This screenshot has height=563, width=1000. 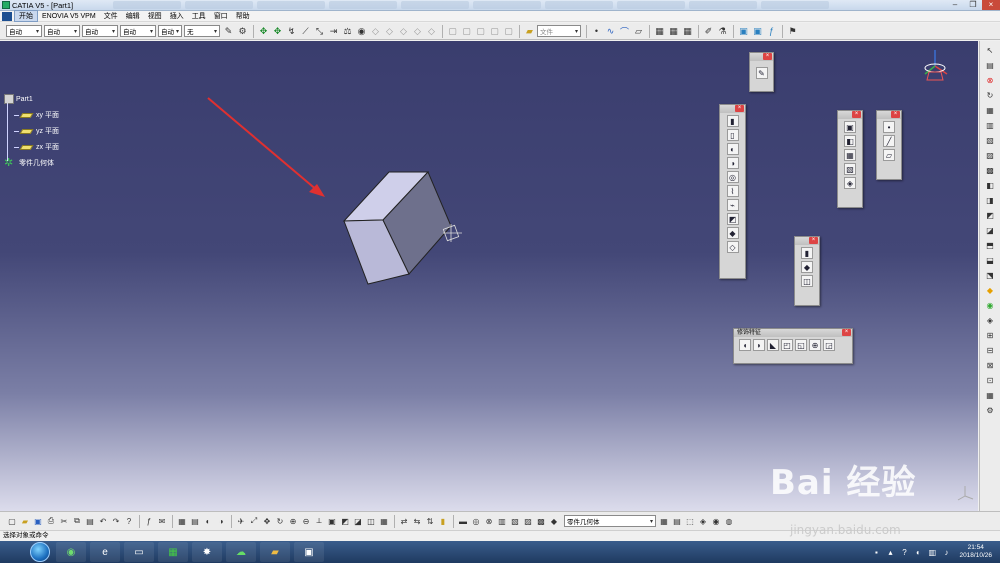 I want to click on tool-f-icon: ⇆, so click(x=417, y=521).